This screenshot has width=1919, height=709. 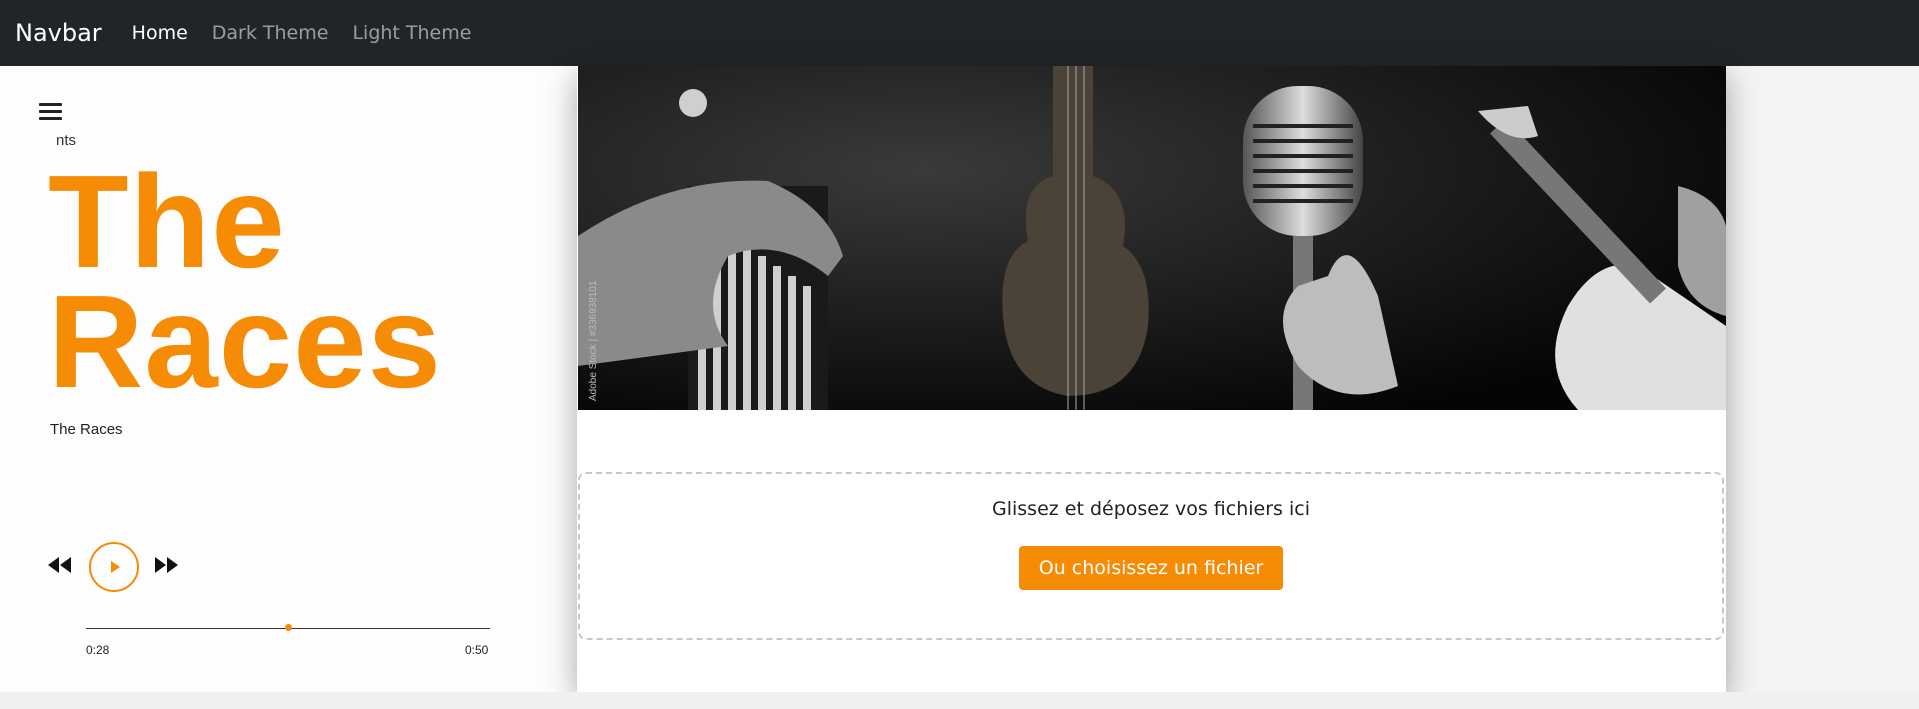 What do you see at coordinates (66, 140) in the screenshot?
I see `playlist-peek-label: nts` at bounding box center [66, 140].